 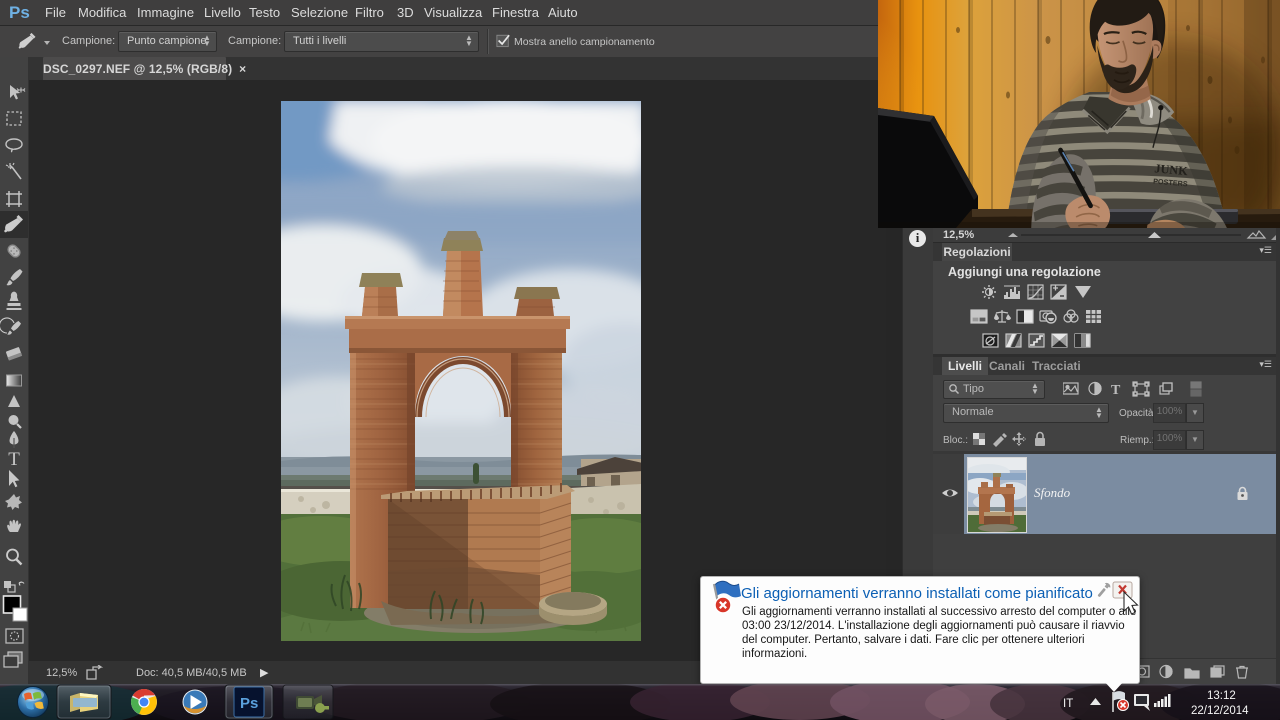 I want to click on svg-text: JUNK, so click(x=1171, y=169).